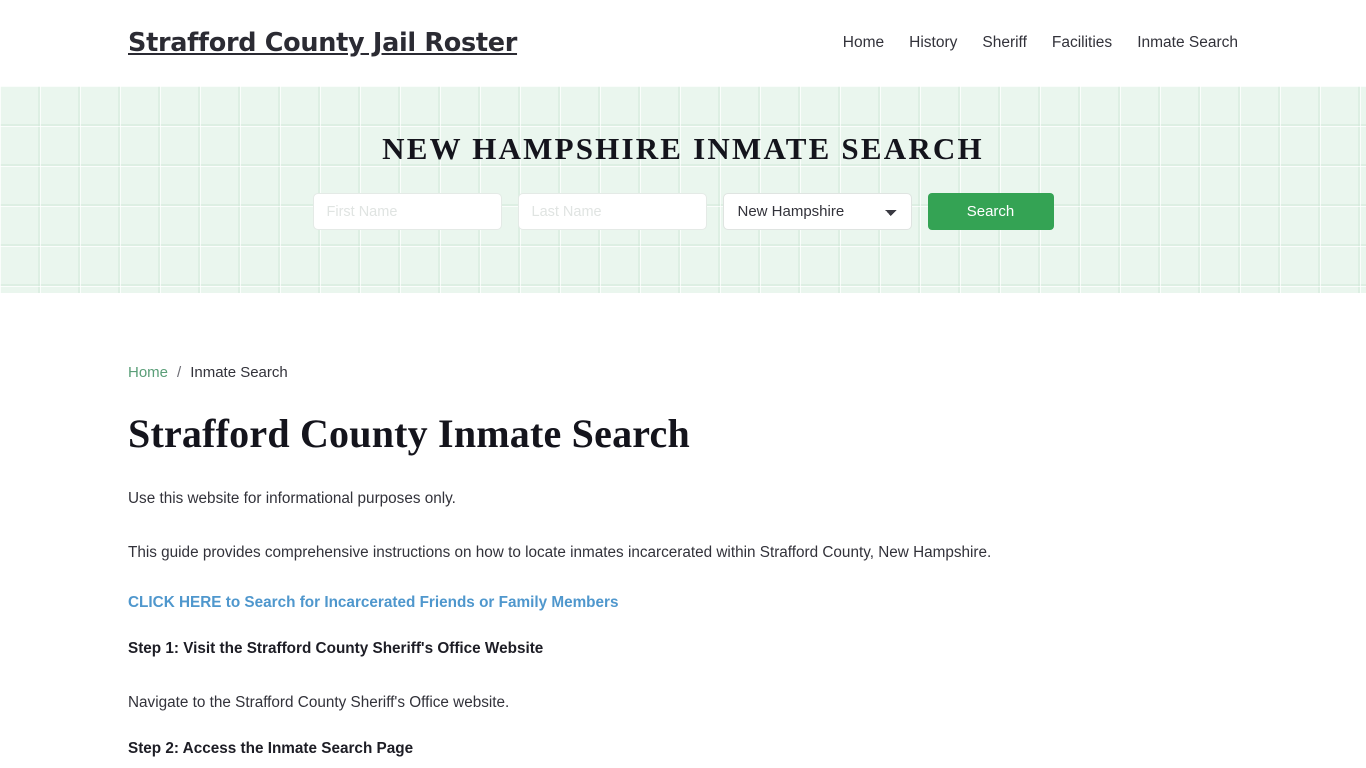  I want to click on first-name-input, so click(407, 211).